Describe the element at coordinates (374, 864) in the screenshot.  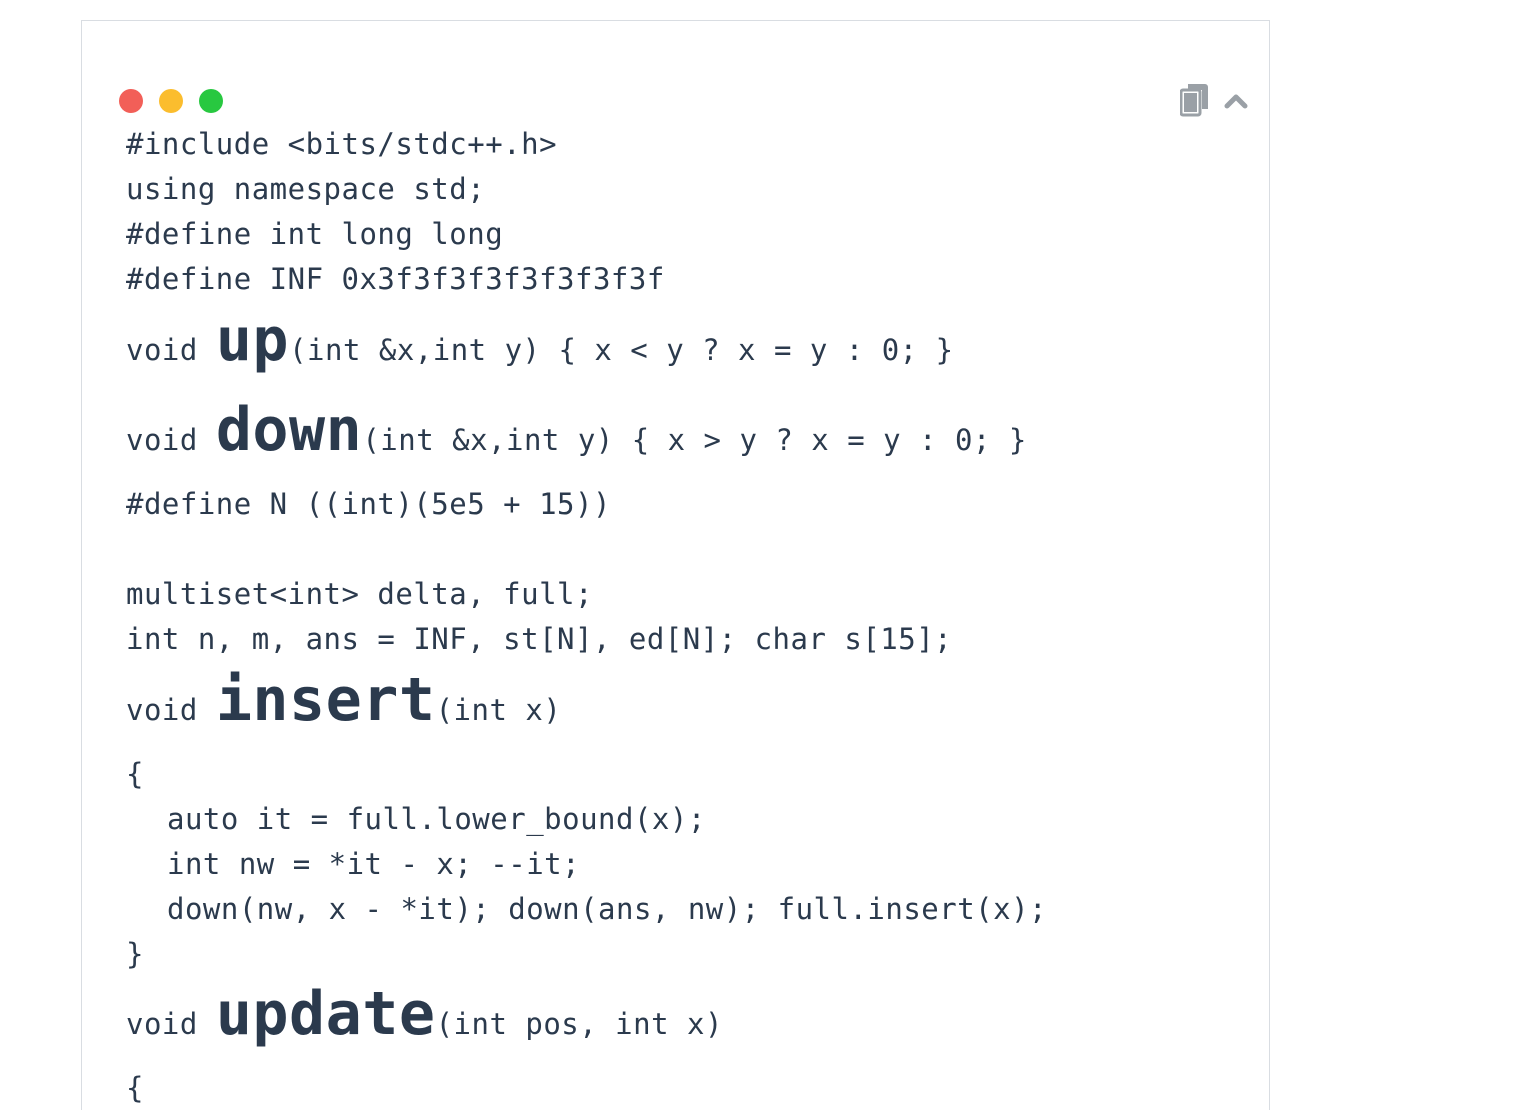
I see `code-line: int nw = *it - x; --it;` at that location.